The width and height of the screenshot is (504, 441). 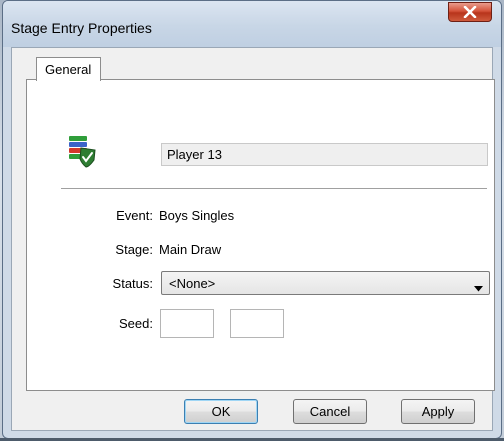 What do you see at coordinates (134, 249) in the screenshot?
I see `stage-label: Stage:` at bounding box center [134, 249].